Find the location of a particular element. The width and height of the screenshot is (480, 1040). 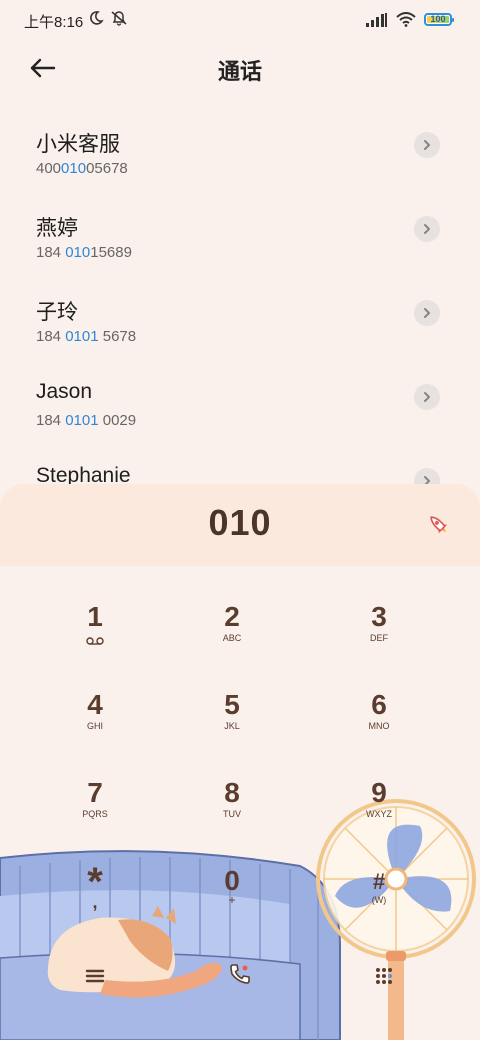

key-digit: 9 is located at coordinates (379, 792).